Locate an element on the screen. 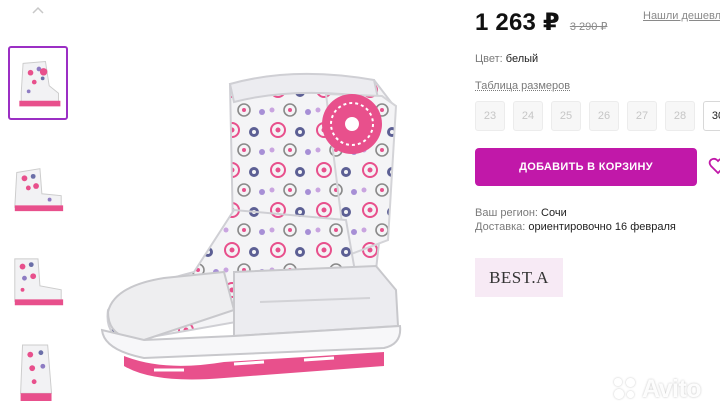 This screenshot has width=720, height=414. size-option: 28 is located at coordinates (680, 116).